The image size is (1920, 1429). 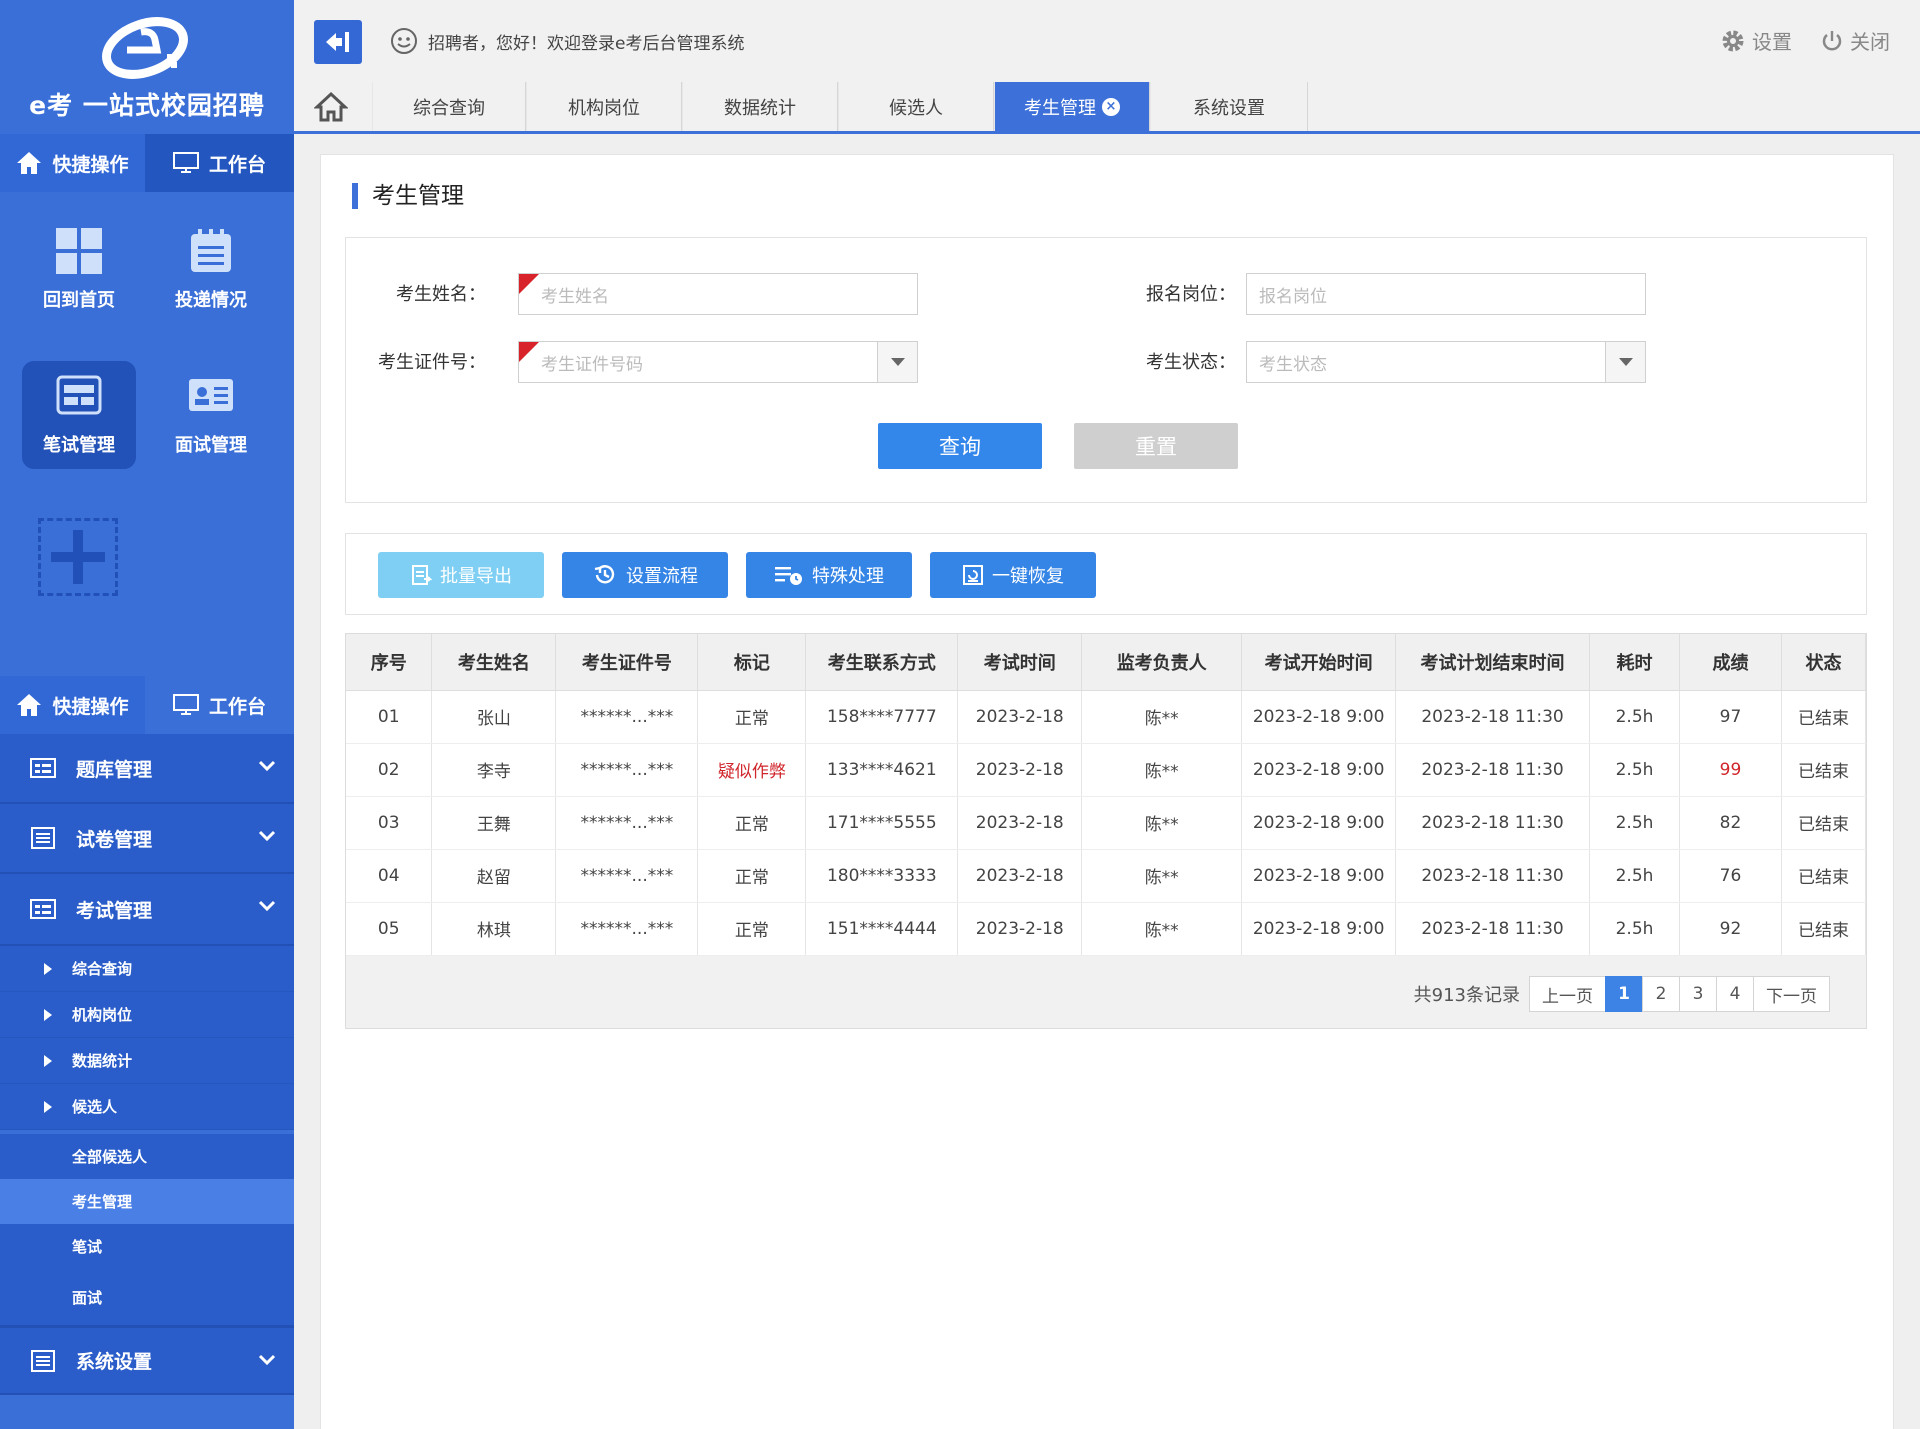 What do you see at coordinates (211, 270) in the screenshot?
I see `quick-delivery: 投递情况` at bounding box center [211, 270].